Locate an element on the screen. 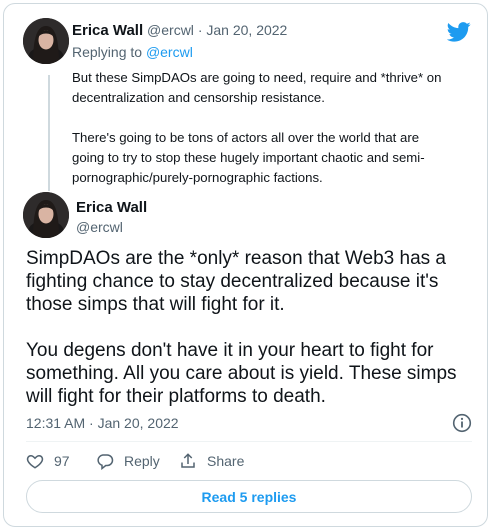 The image size is (493, 532). like-count: 97 is located at coordinates (62, 461).